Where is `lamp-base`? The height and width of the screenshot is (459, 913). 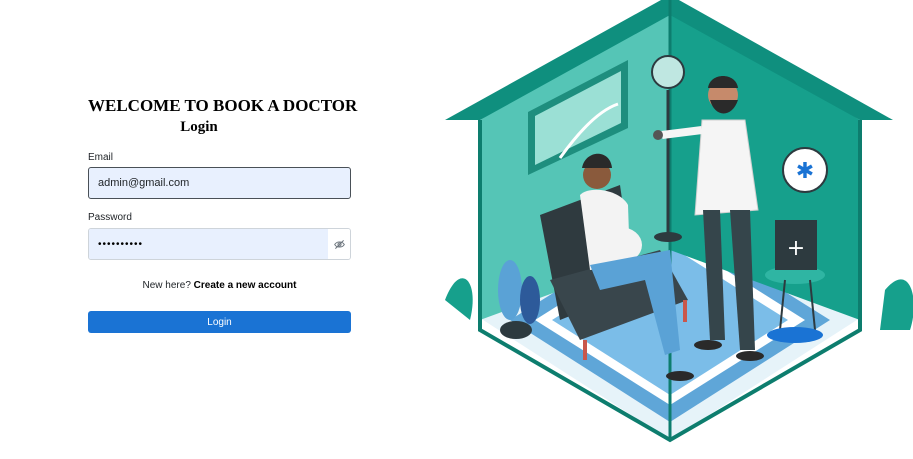
lamp-base is located at coordinates (668, 237).